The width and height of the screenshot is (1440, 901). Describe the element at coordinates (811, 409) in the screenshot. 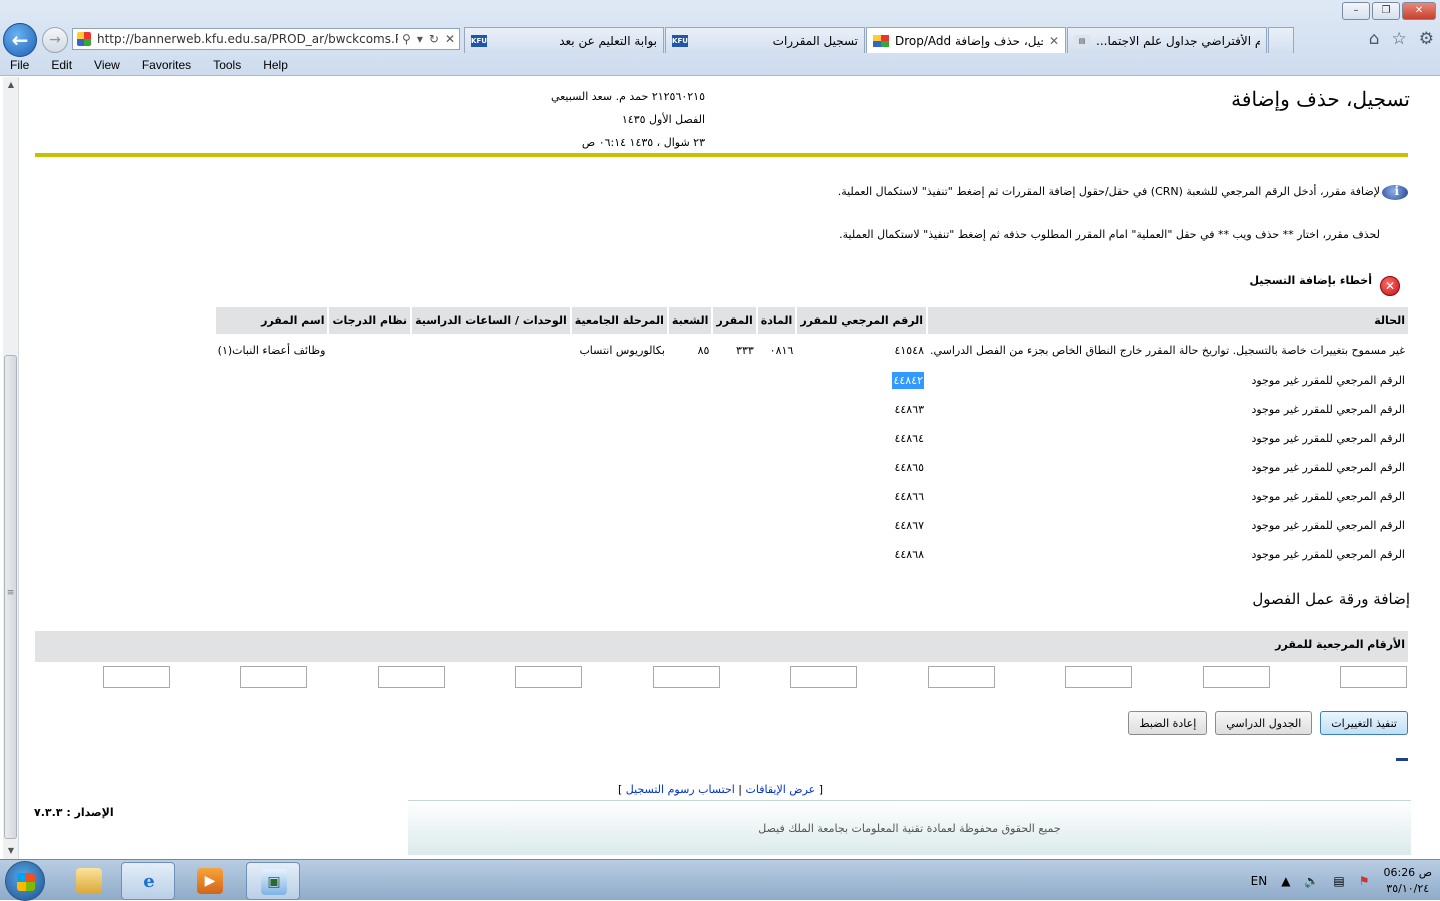

I see `table-row: الرقم المرجعي للمقرر غير موجود ٤٤٨٦٣` at that location.